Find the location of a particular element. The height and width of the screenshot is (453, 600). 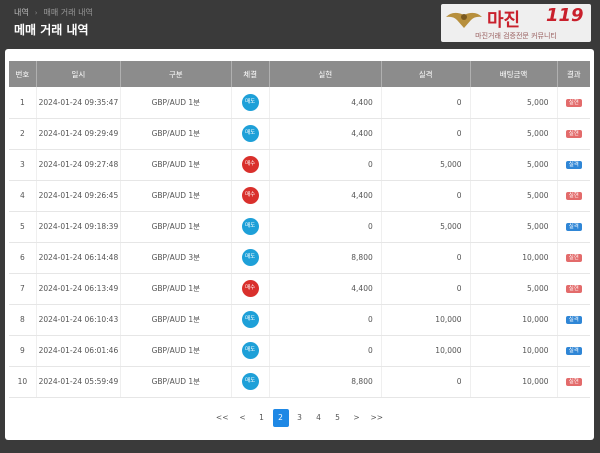

cell-bet: 10,000 is located at coordinates (514, 258).